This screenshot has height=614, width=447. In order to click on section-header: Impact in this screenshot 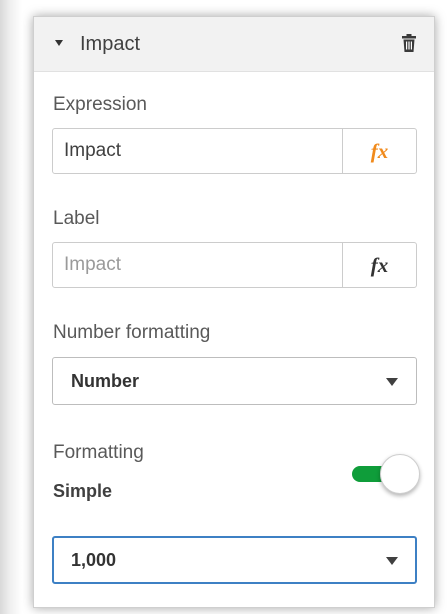, I will do `click(234, 44)`.